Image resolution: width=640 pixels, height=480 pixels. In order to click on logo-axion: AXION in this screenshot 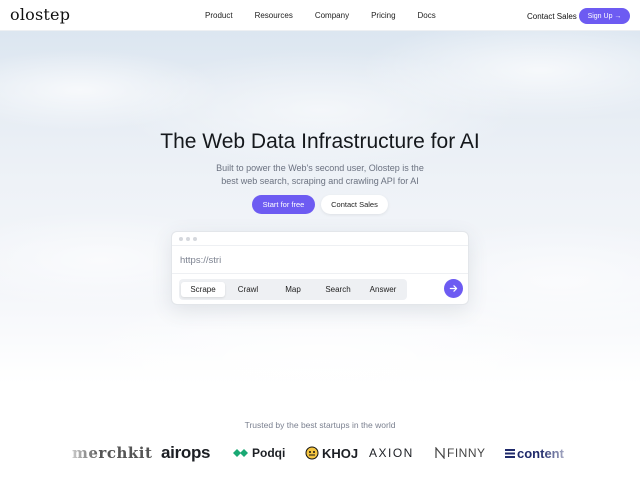, I will do `click(391, 453)`.